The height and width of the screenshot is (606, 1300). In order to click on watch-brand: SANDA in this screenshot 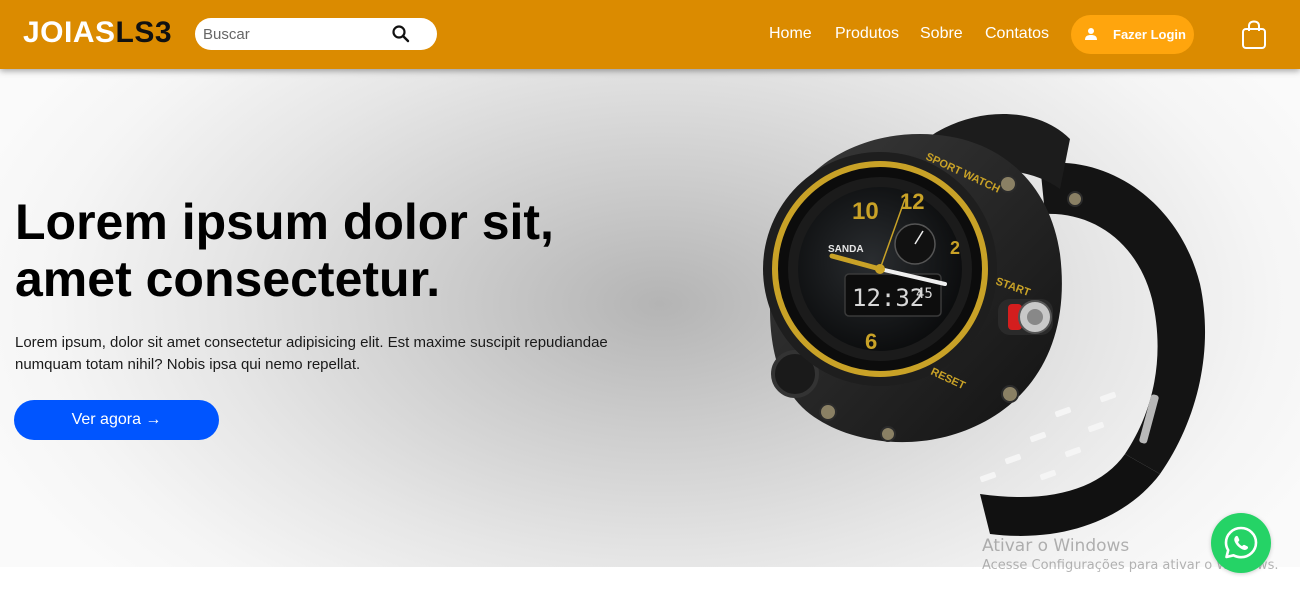, I will do `click(846, 249)`.